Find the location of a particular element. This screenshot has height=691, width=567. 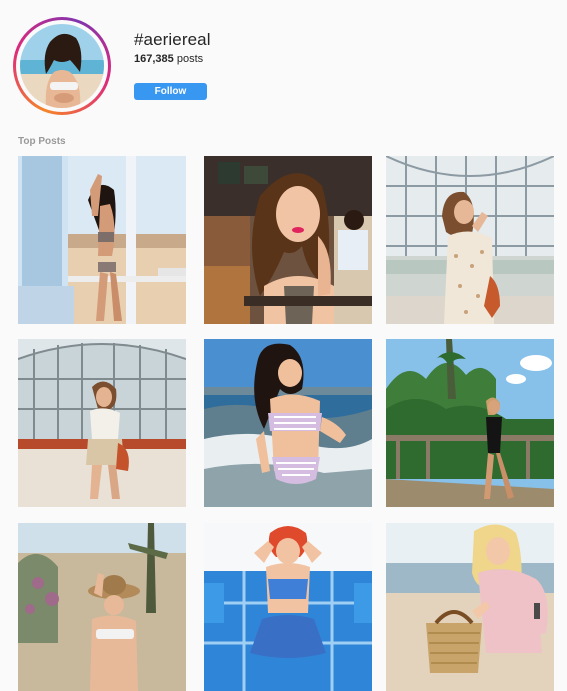

top-posts-label: Top Posts is located at coordinates (42, 141).